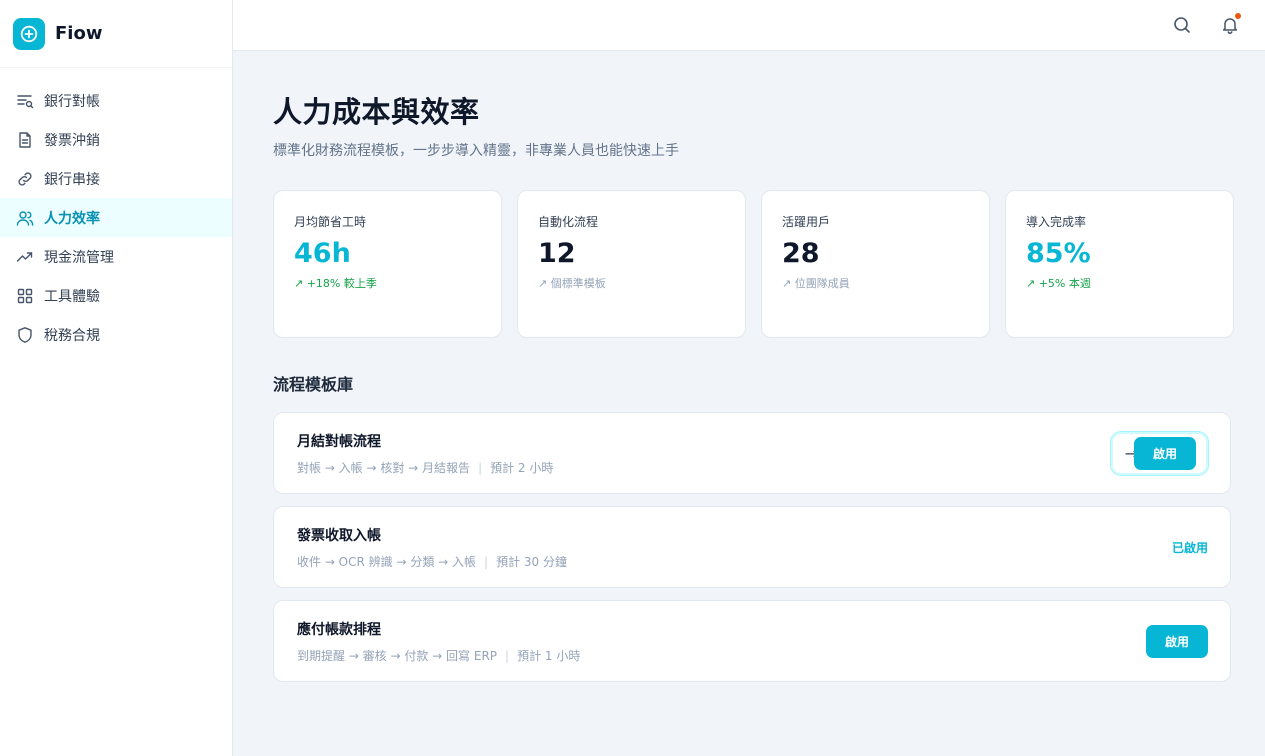 The image size is (1265, 756). What do you see at coordinates (25, 101) in the screenshot?
I see `filter-search-icon` at bounding box center [25, 101].